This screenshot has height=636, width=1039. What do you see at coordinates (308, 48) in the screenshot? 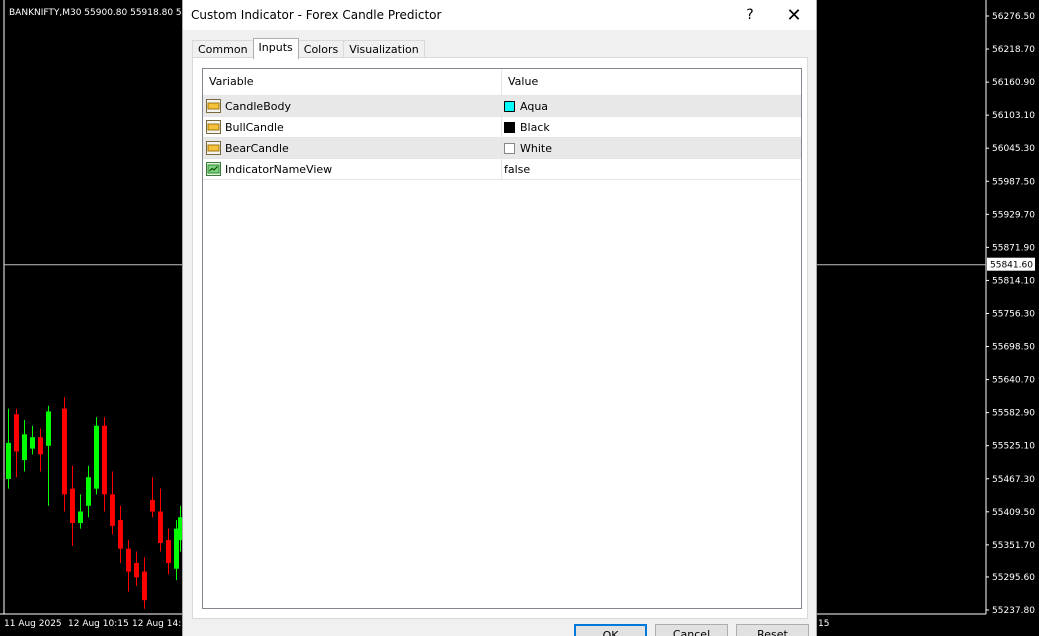
I see `dialog-tabs: Common Inputs Colors Visualization` at bounding box center [308, 48].